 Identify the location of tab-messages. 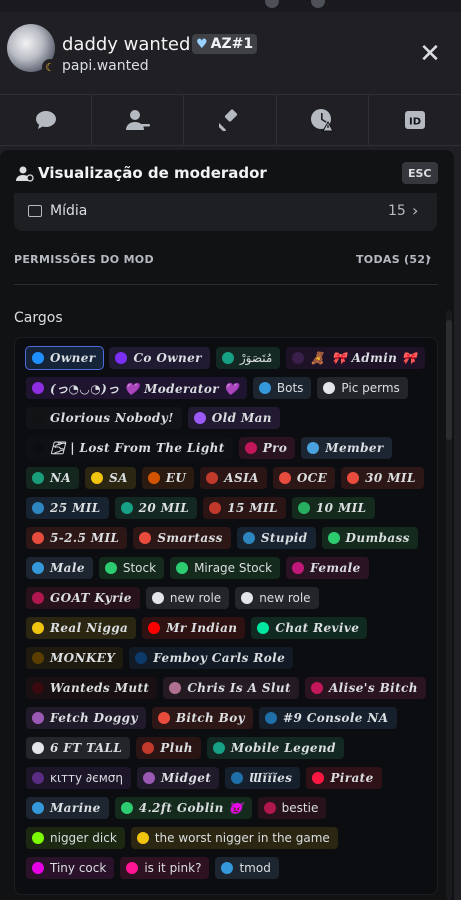
(46, 120).